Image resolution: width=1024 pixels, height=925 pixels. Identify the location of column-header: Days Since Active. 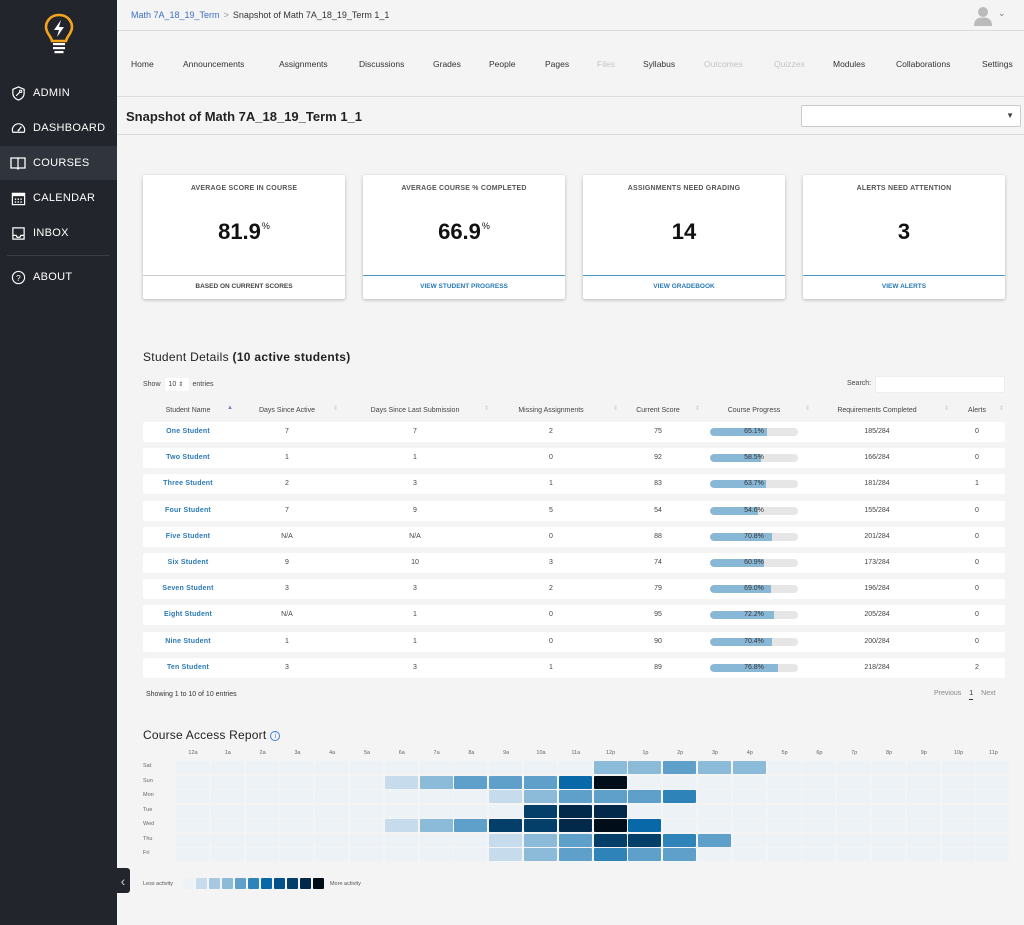
(287, 410).